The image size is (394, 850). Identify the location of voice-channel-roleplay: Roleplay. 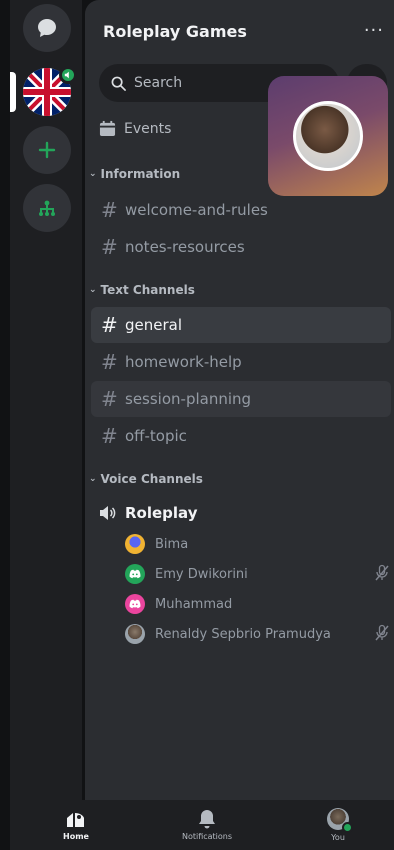
(148, 513).